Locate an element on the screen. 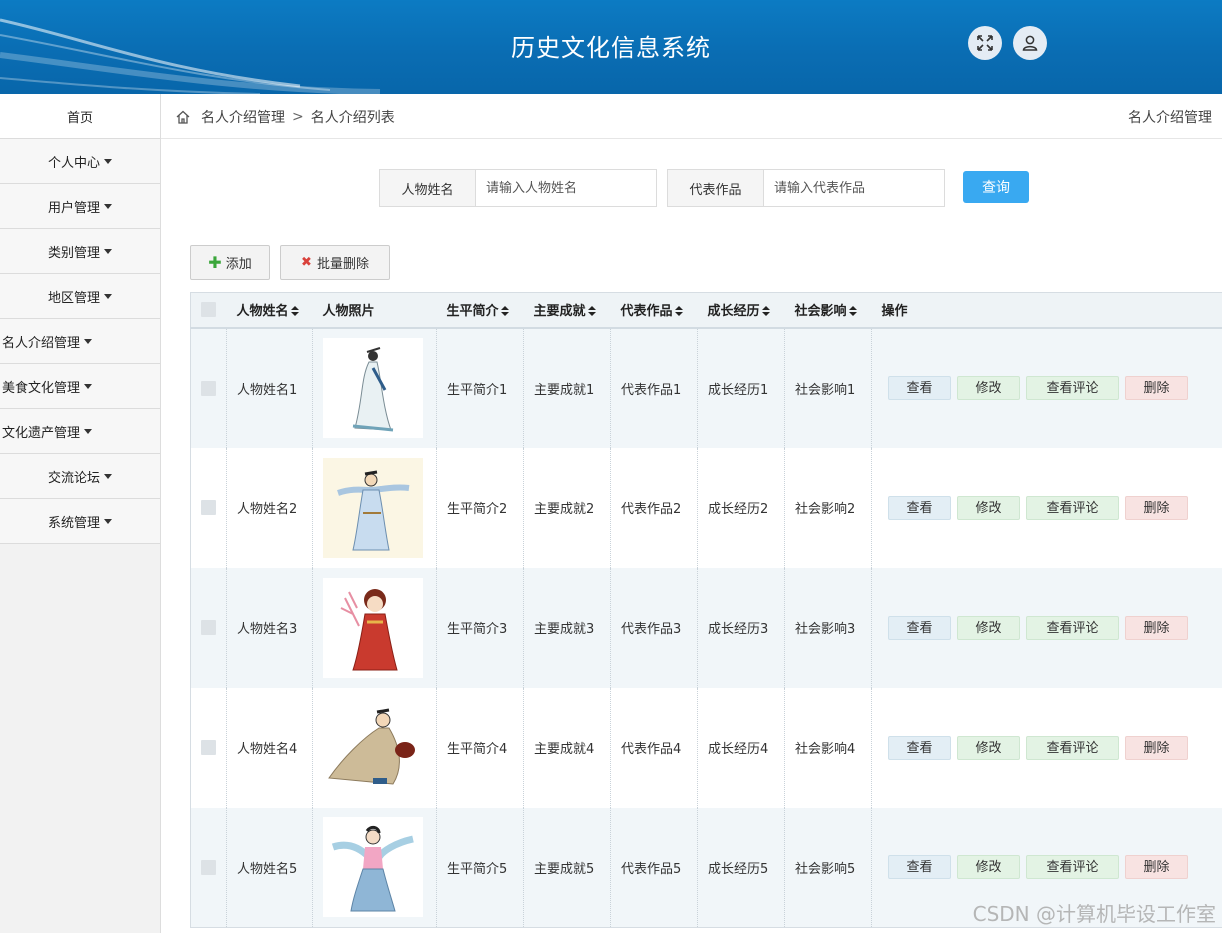 The image size is (1222, 933). column-header-achievement: 主要成就 is located at coordinates (567, 310).